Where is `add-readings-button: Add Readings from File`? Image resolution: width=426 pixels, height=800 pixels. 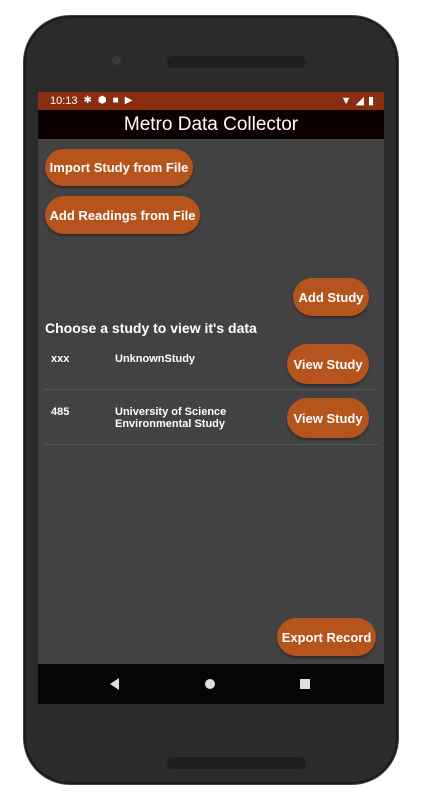
add-readings-button: Add Readings from File is located at coordinates (122, 215).